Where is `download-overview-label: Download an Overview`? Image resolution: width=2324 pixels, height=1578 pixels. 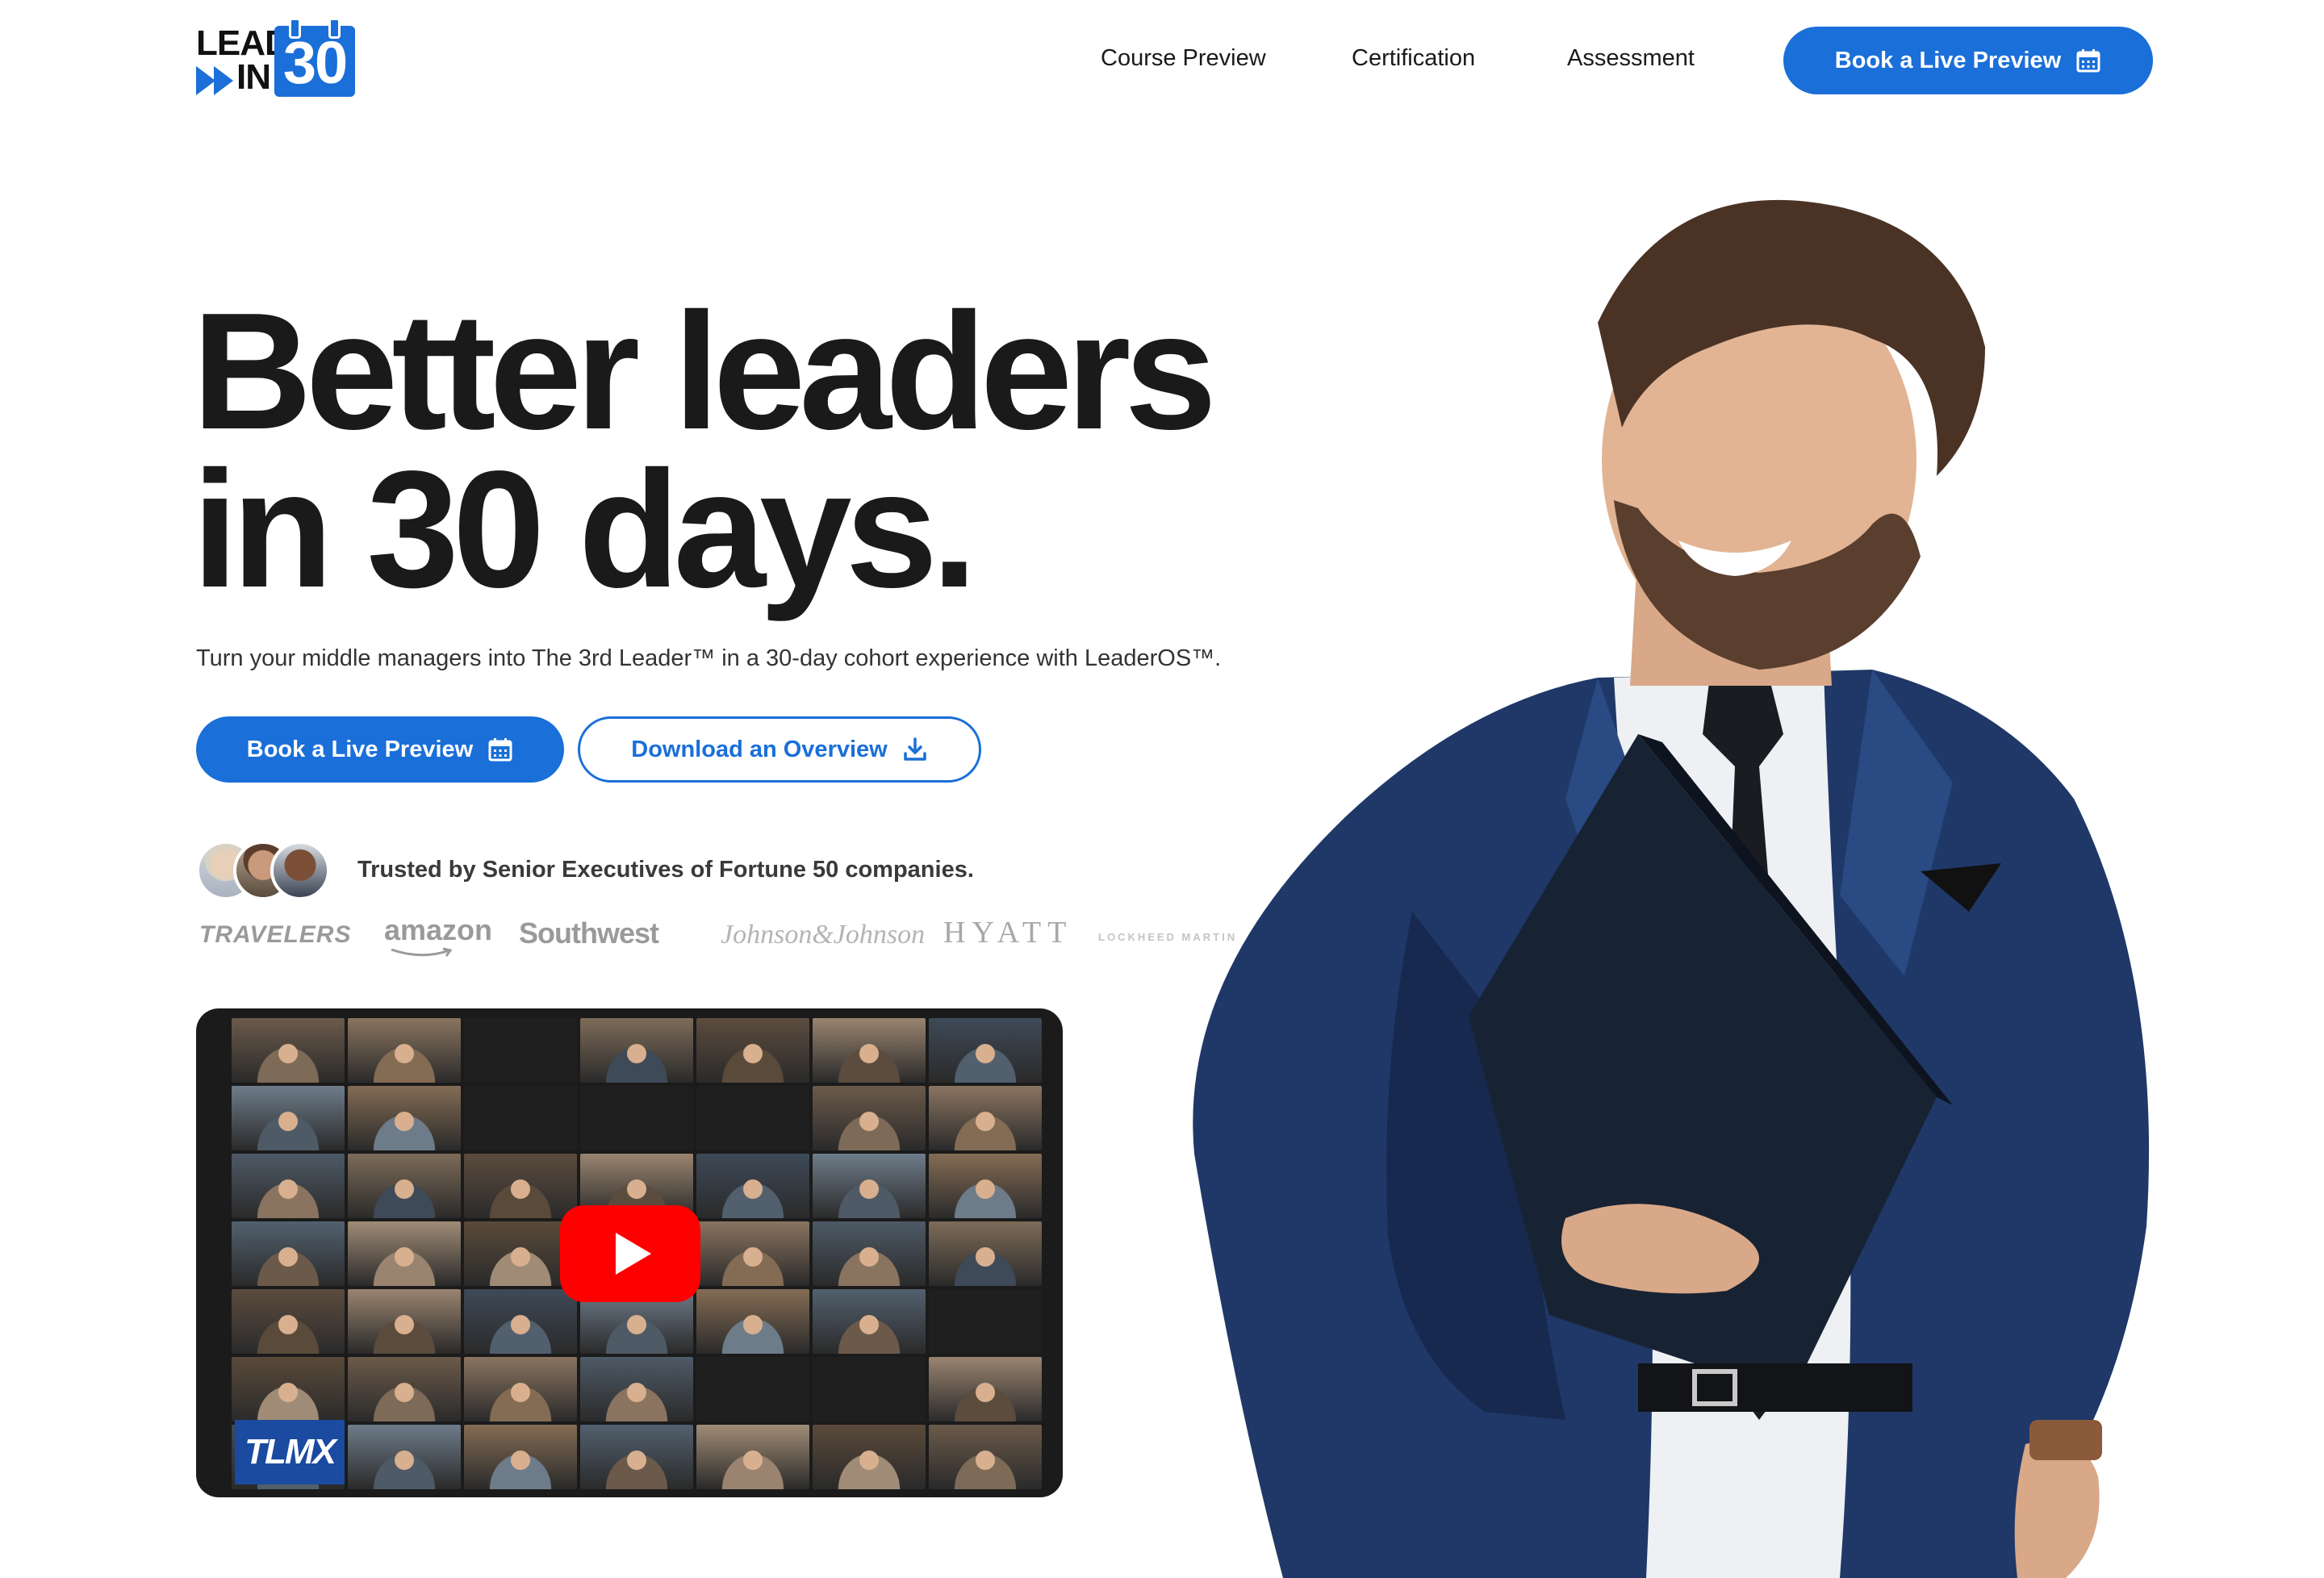
download-overview-label: Download an Overview is located at coordinates (759, 749).